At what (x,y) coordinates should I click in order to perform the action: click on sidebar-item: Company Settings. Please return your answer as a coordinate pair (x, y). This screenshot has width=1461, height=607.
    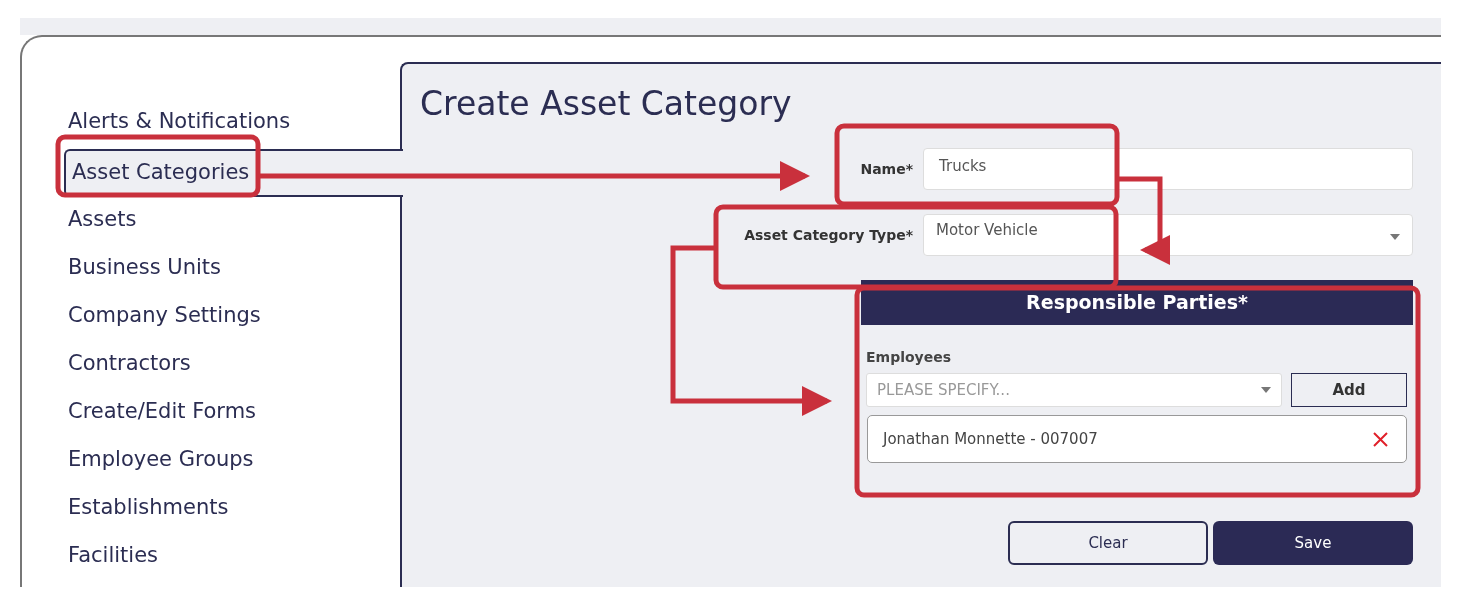
    Looking at the image, I should click on (211, 319).